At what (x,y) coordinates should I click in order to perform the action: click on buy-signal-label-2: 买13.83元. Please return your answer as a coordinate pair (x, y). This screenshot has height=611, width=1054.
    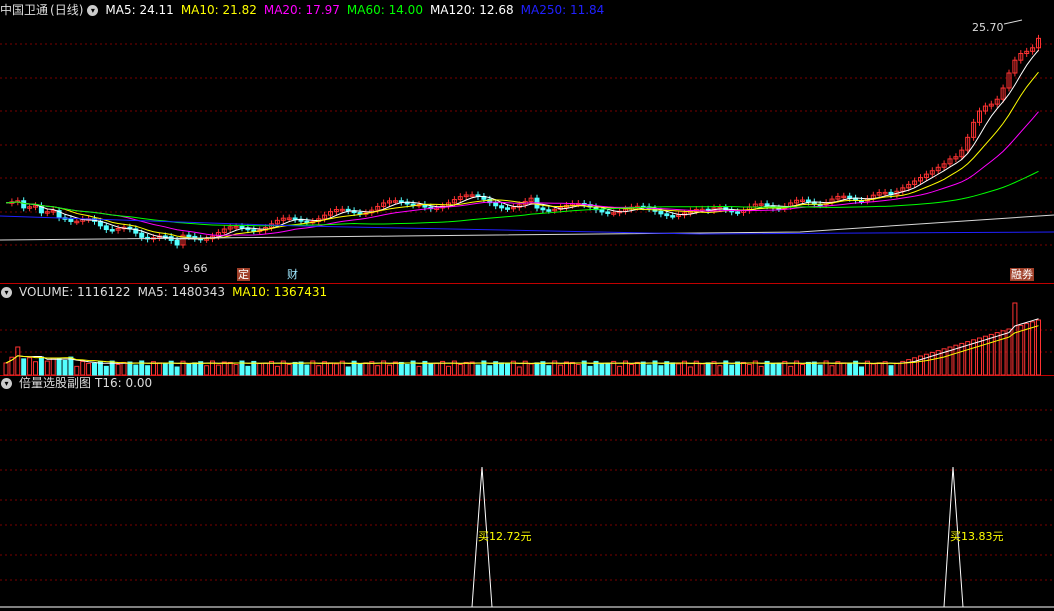
    Looking at the image, I should click on (977, 536).